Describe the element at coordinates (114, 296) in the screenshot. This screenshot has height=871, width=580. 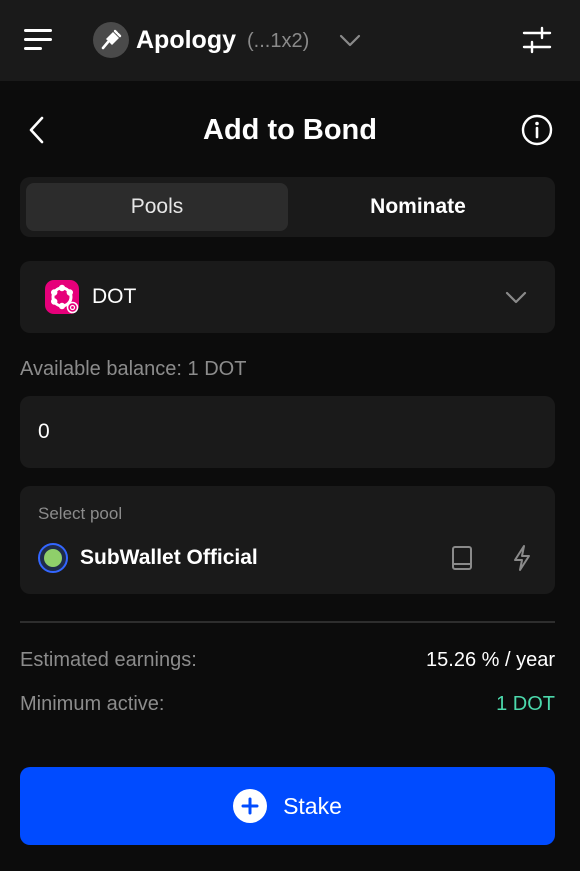
I see `token-symbol: DOT` at that location.